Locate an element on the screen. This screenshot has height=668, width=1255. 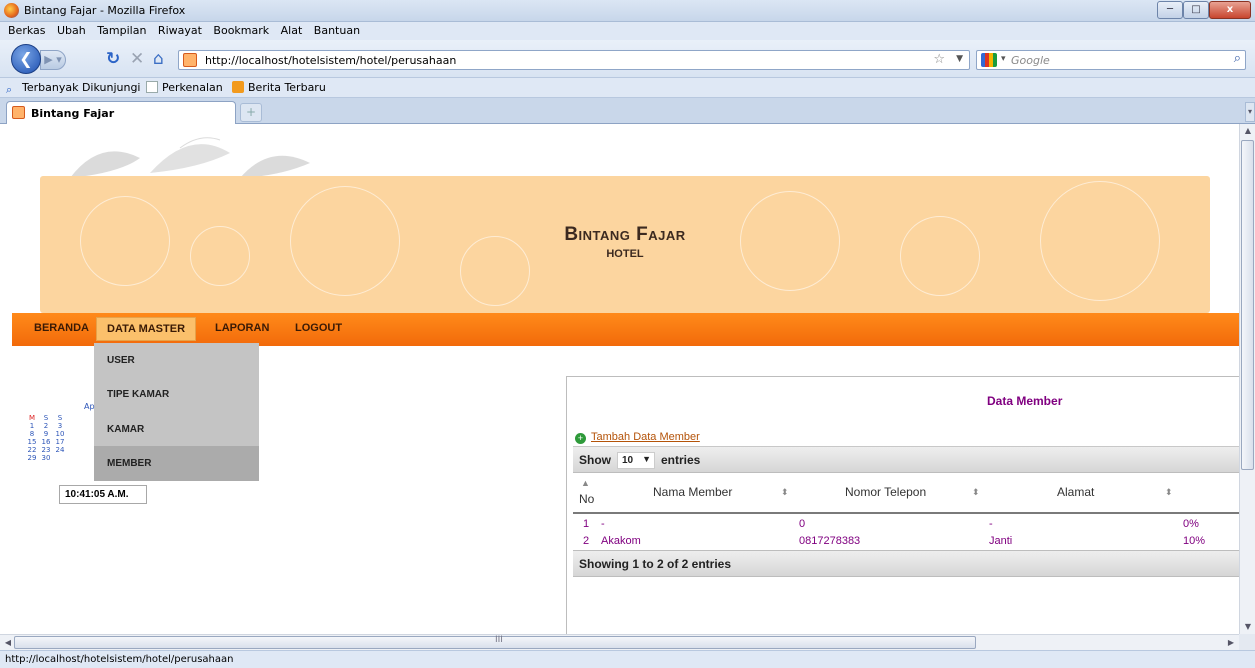
dropdown-item-member: MEMBER is located at coordinates (176, 463).